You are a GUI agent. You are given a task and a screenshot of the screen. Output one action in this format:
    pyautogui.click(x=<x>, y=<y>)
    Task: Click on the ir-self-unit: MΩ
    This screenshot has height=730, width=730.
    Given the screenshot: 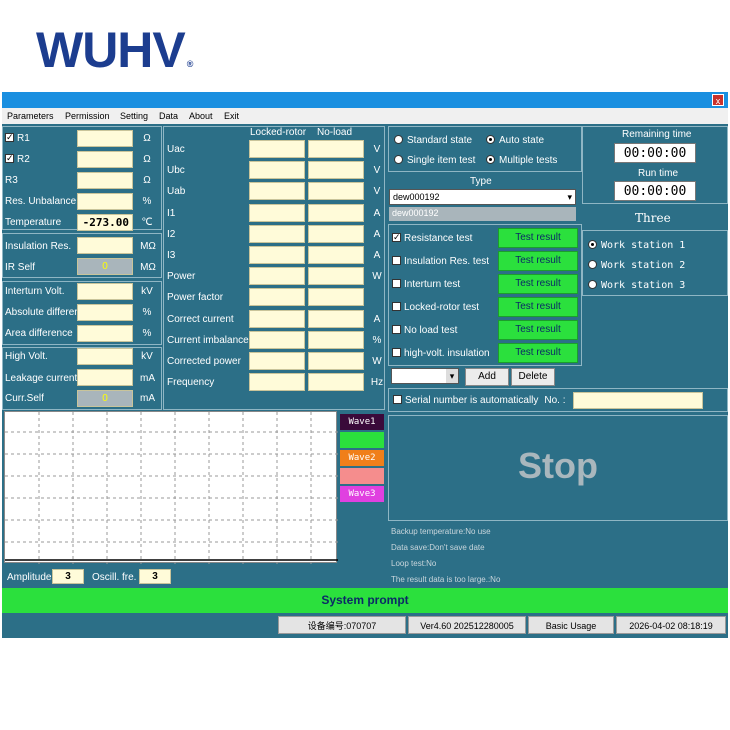 What is the action you would take?
    pyautogui.click(x=148, y=267)
    